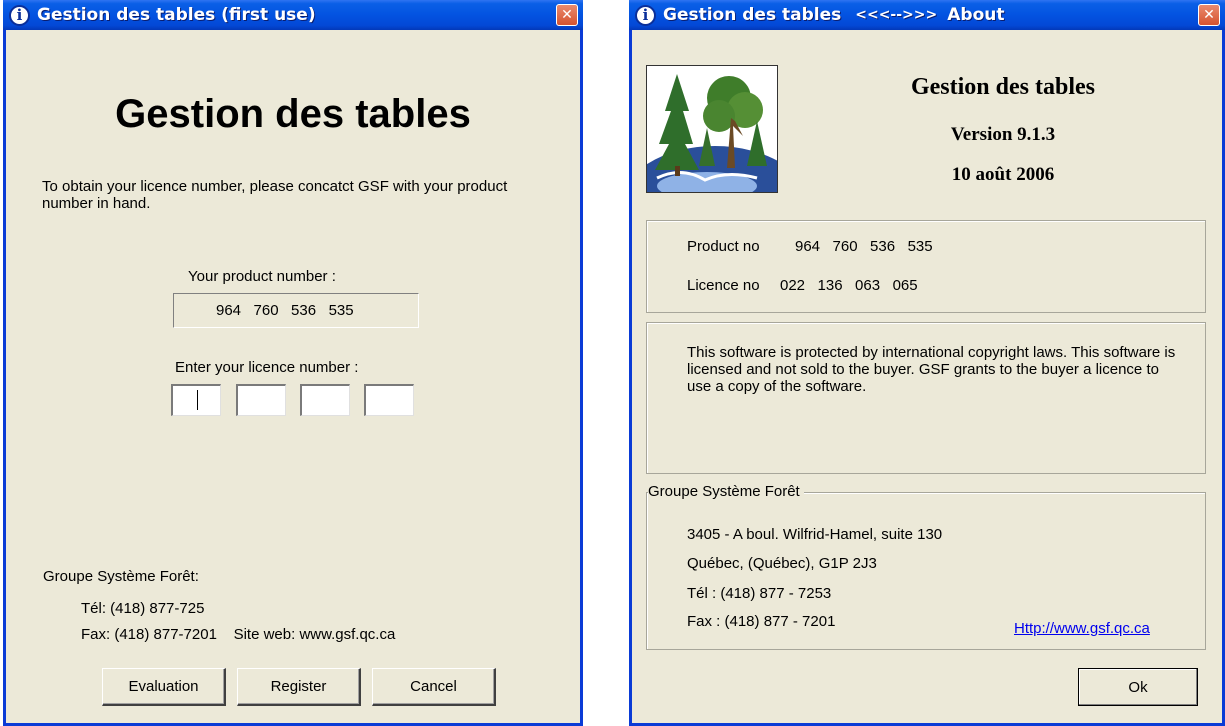 The image size is (1225, 726). Describe the element at coordinates (712, 129) in the screenshot. I see `tree-globe-logo-icon` at that location.